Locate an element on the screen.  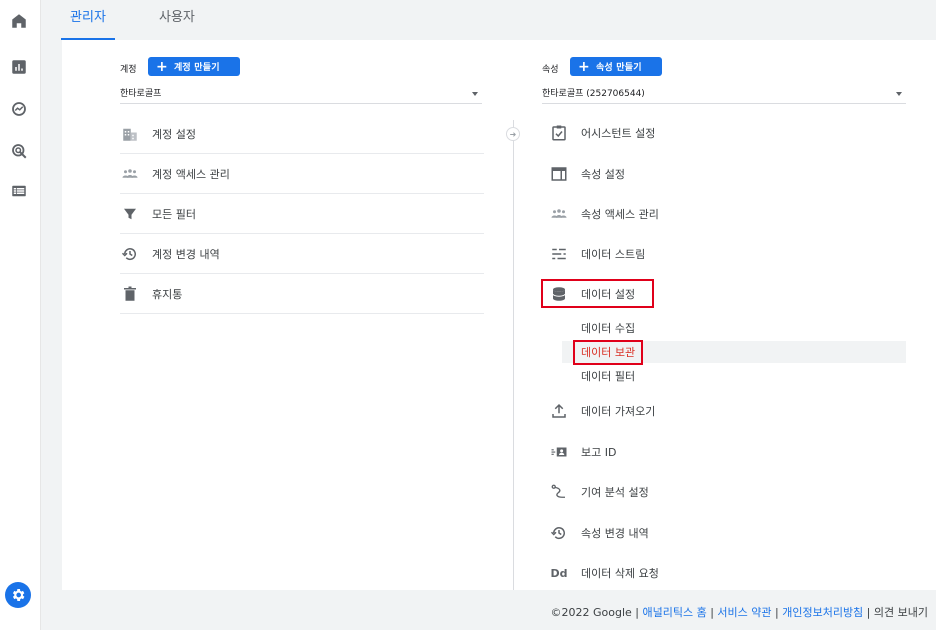
column-divider is located at coordinates (513, 355).